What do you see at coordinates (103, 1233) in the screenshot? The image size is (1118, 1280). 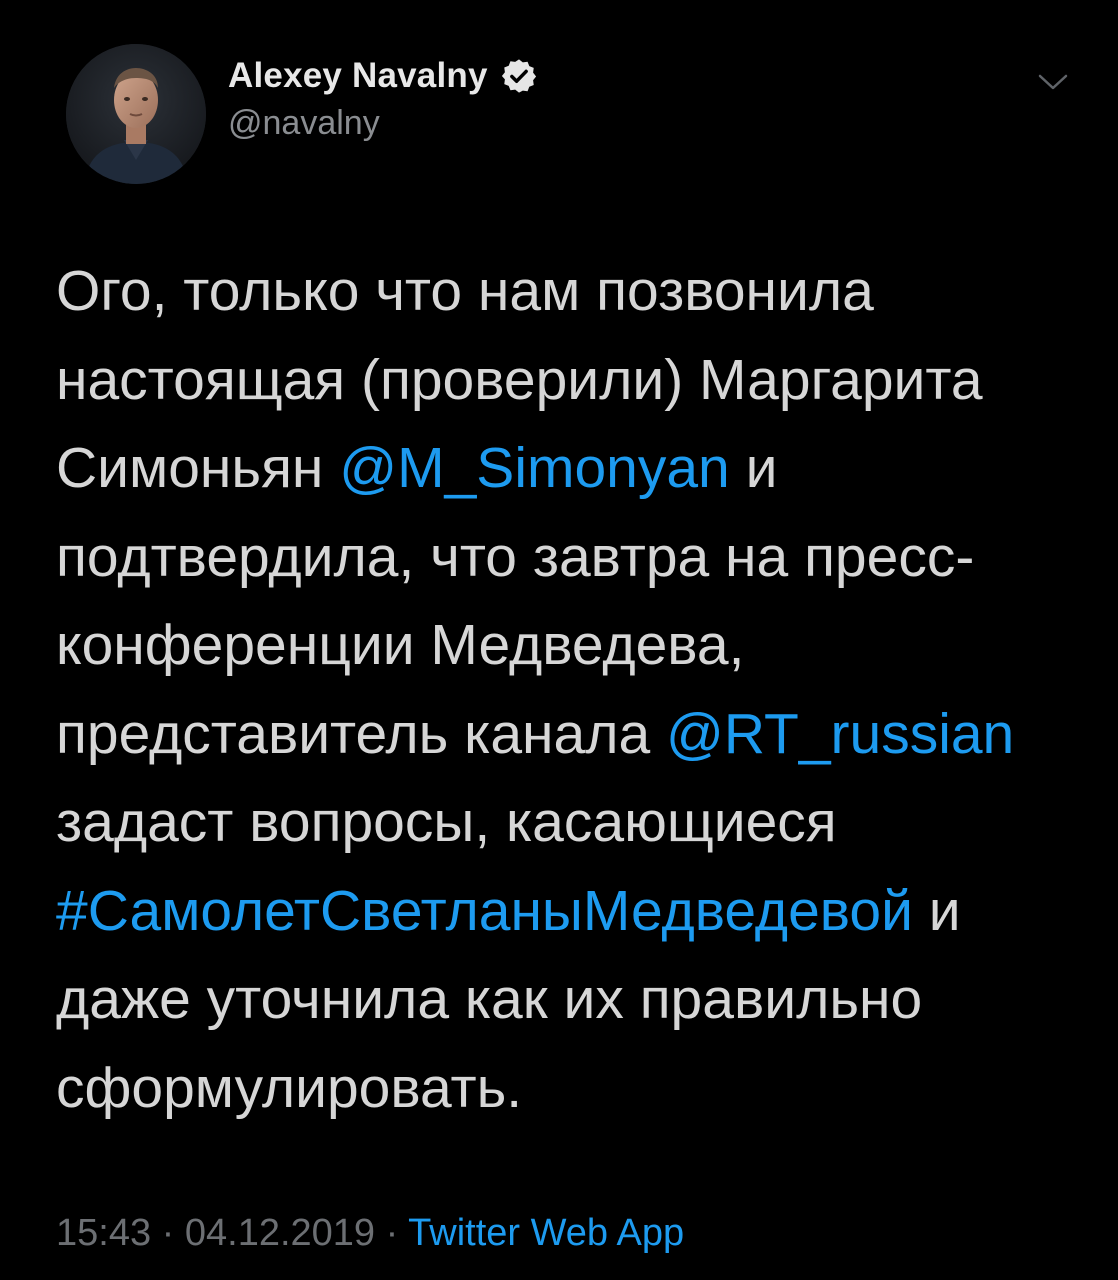 I see `tweet-time: 15:43` at bounding box center [103, 1233].